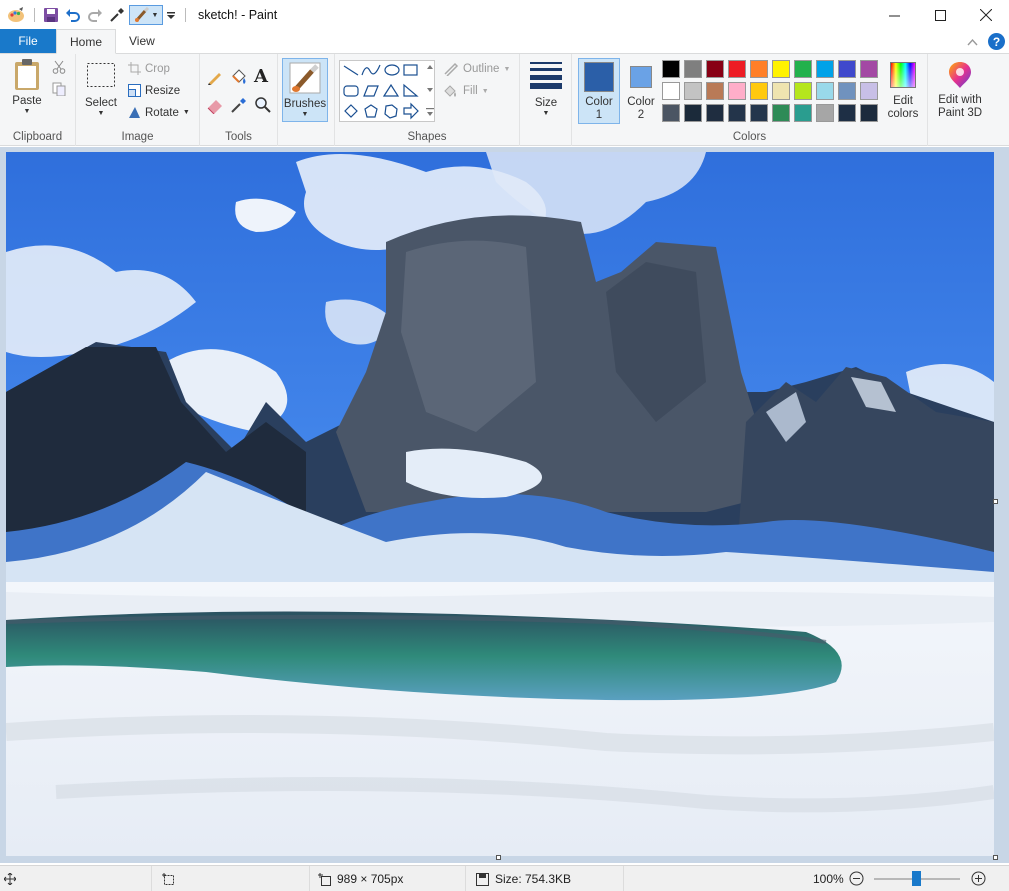 This screenshot has height=891, width=1009. What do you see at coordinates (305, 90) in the screenshot?
I see `brushes-button: Brushes ▼` at bounding box center [305, 90].